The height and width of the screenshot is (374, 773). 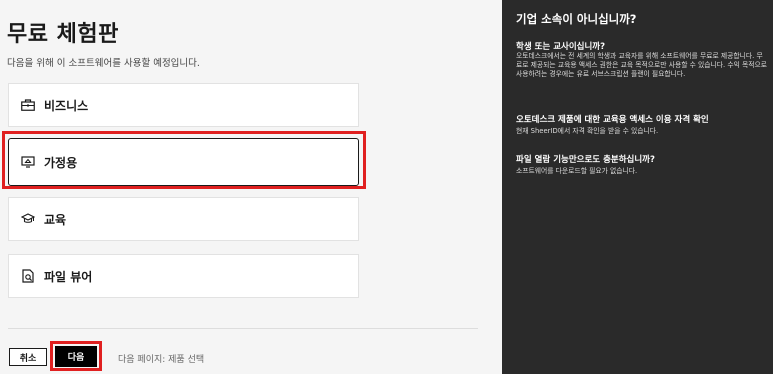 What do you see at coordinates (28, 219) in the screenshot?
I see `graduation-cap-icon` at bounding box center [28, 219].